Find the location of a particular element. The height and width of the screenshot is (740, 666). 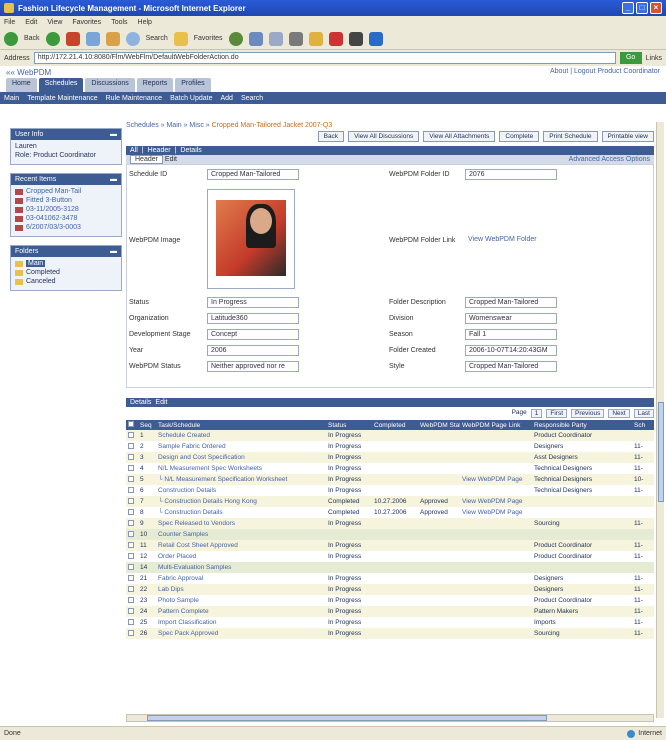

advanced-access-link: Advanced Access Options is located at coordinates (609, 159).